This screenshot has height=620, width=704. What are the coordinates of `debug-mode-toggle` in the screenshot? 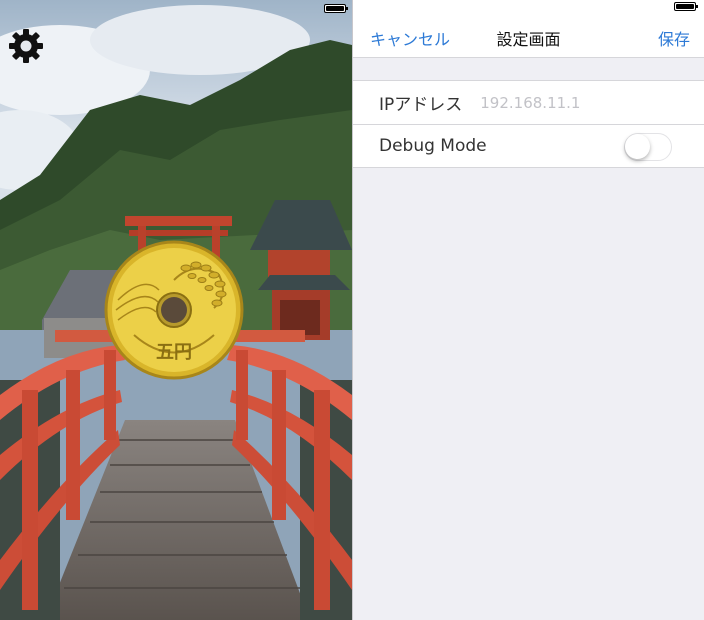 It's located at (648, 147).